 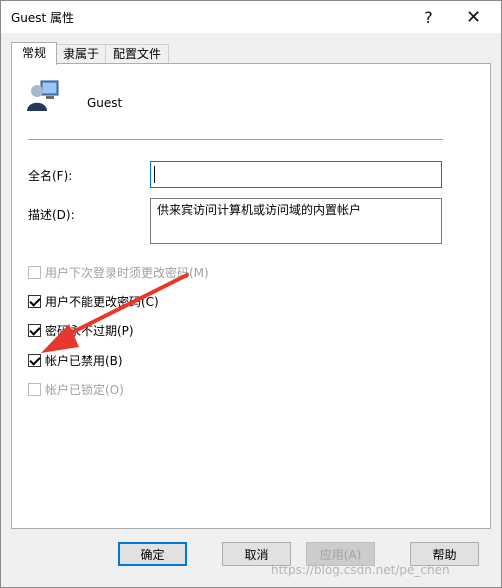 I want to click on text-caret, so click(x=154, y=174).